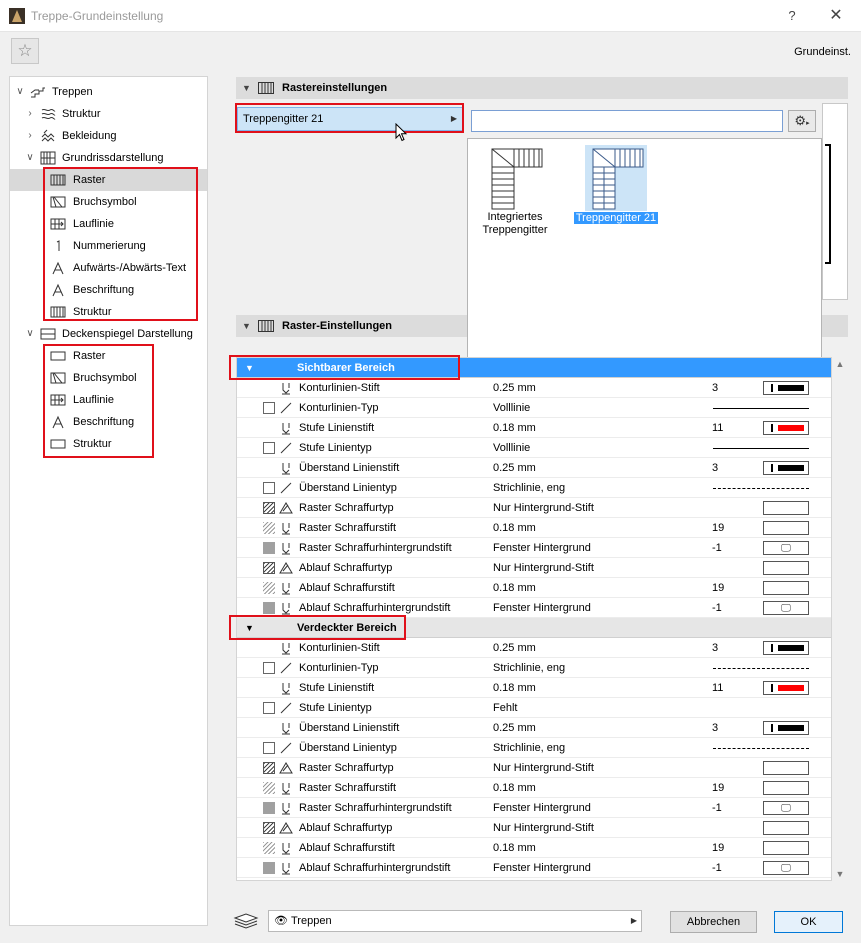 Image resolution: width=861 pixels, height=943 pixels. Describe the element at coordinates (713, 922) in the screenshot. I see `cancel-button: Abbrechen` at that location.